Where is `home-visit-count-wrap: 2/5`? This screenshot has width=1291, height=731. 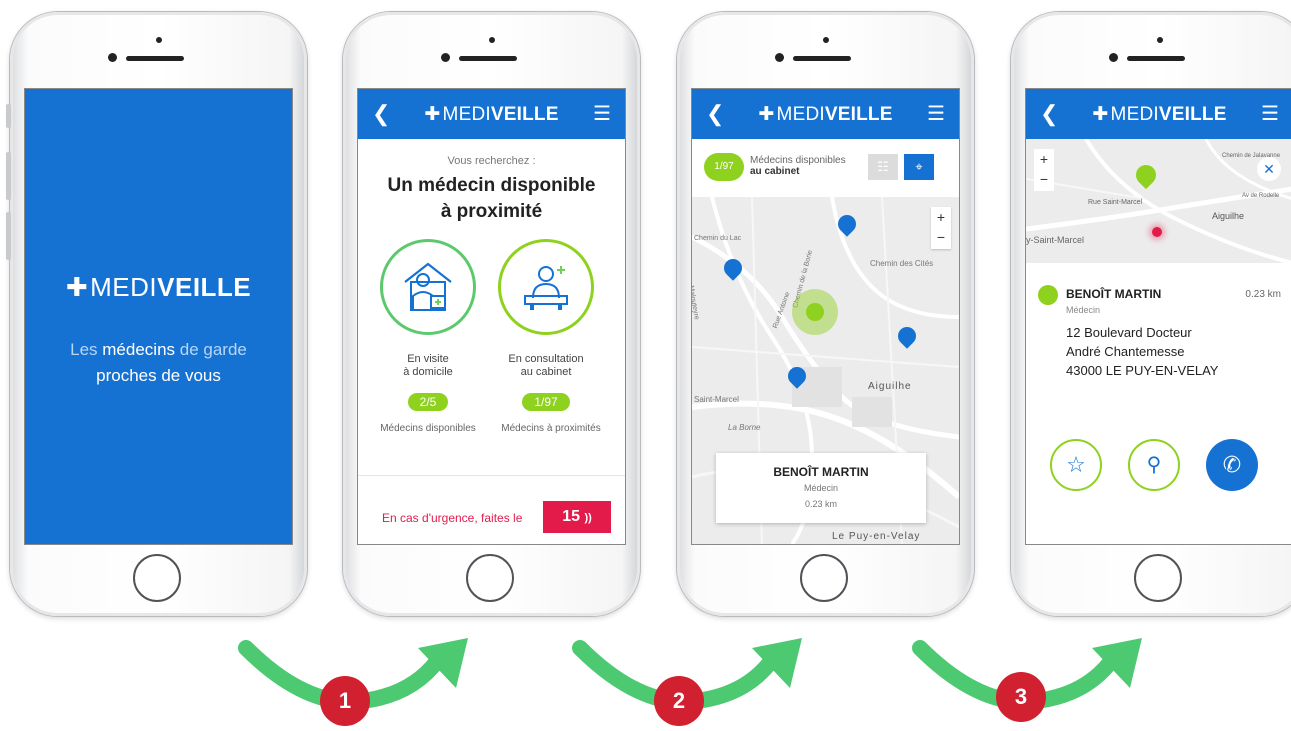 home-visit-count-wrap: 2/5 is located at coordinates (428, 402).